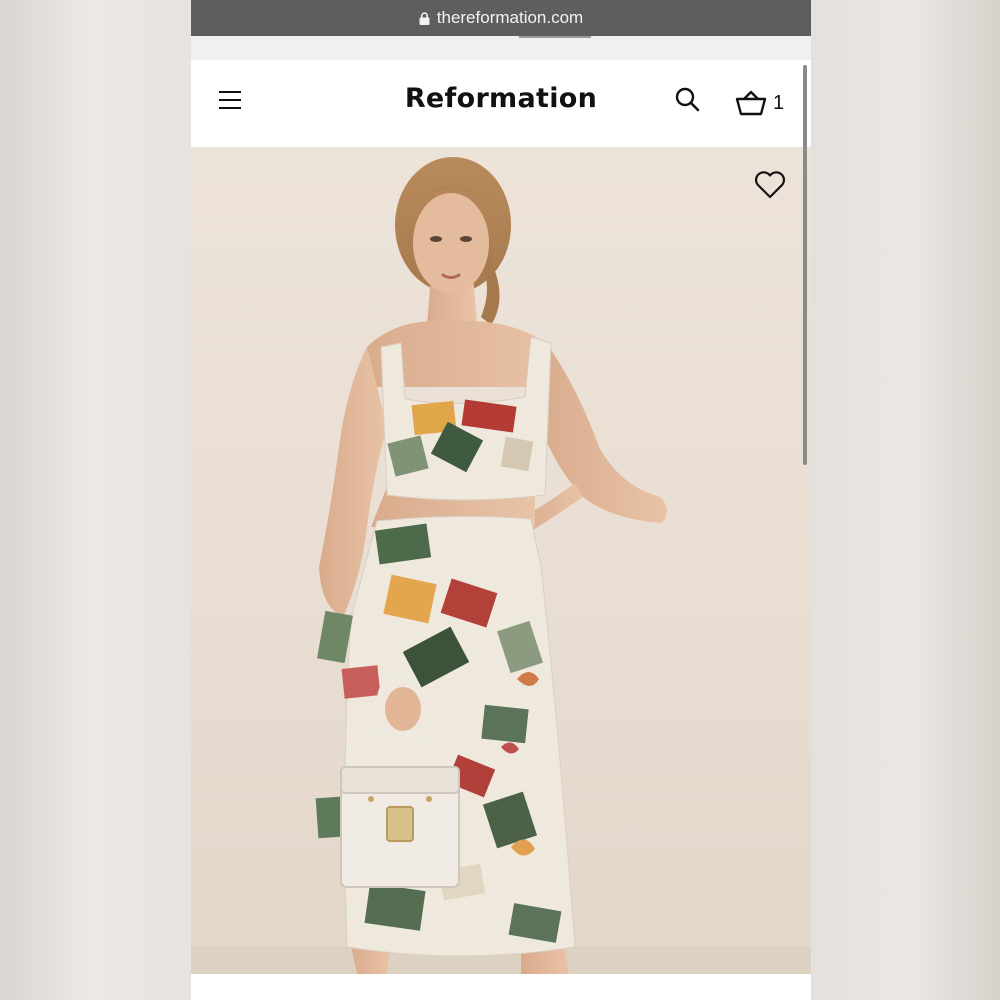 This screenshot has width=1000, height=1000. What do you see at coordinates (751, 103) in the screenshot?
I see `shopping-basket-icon` at bounding box center [751, 103].